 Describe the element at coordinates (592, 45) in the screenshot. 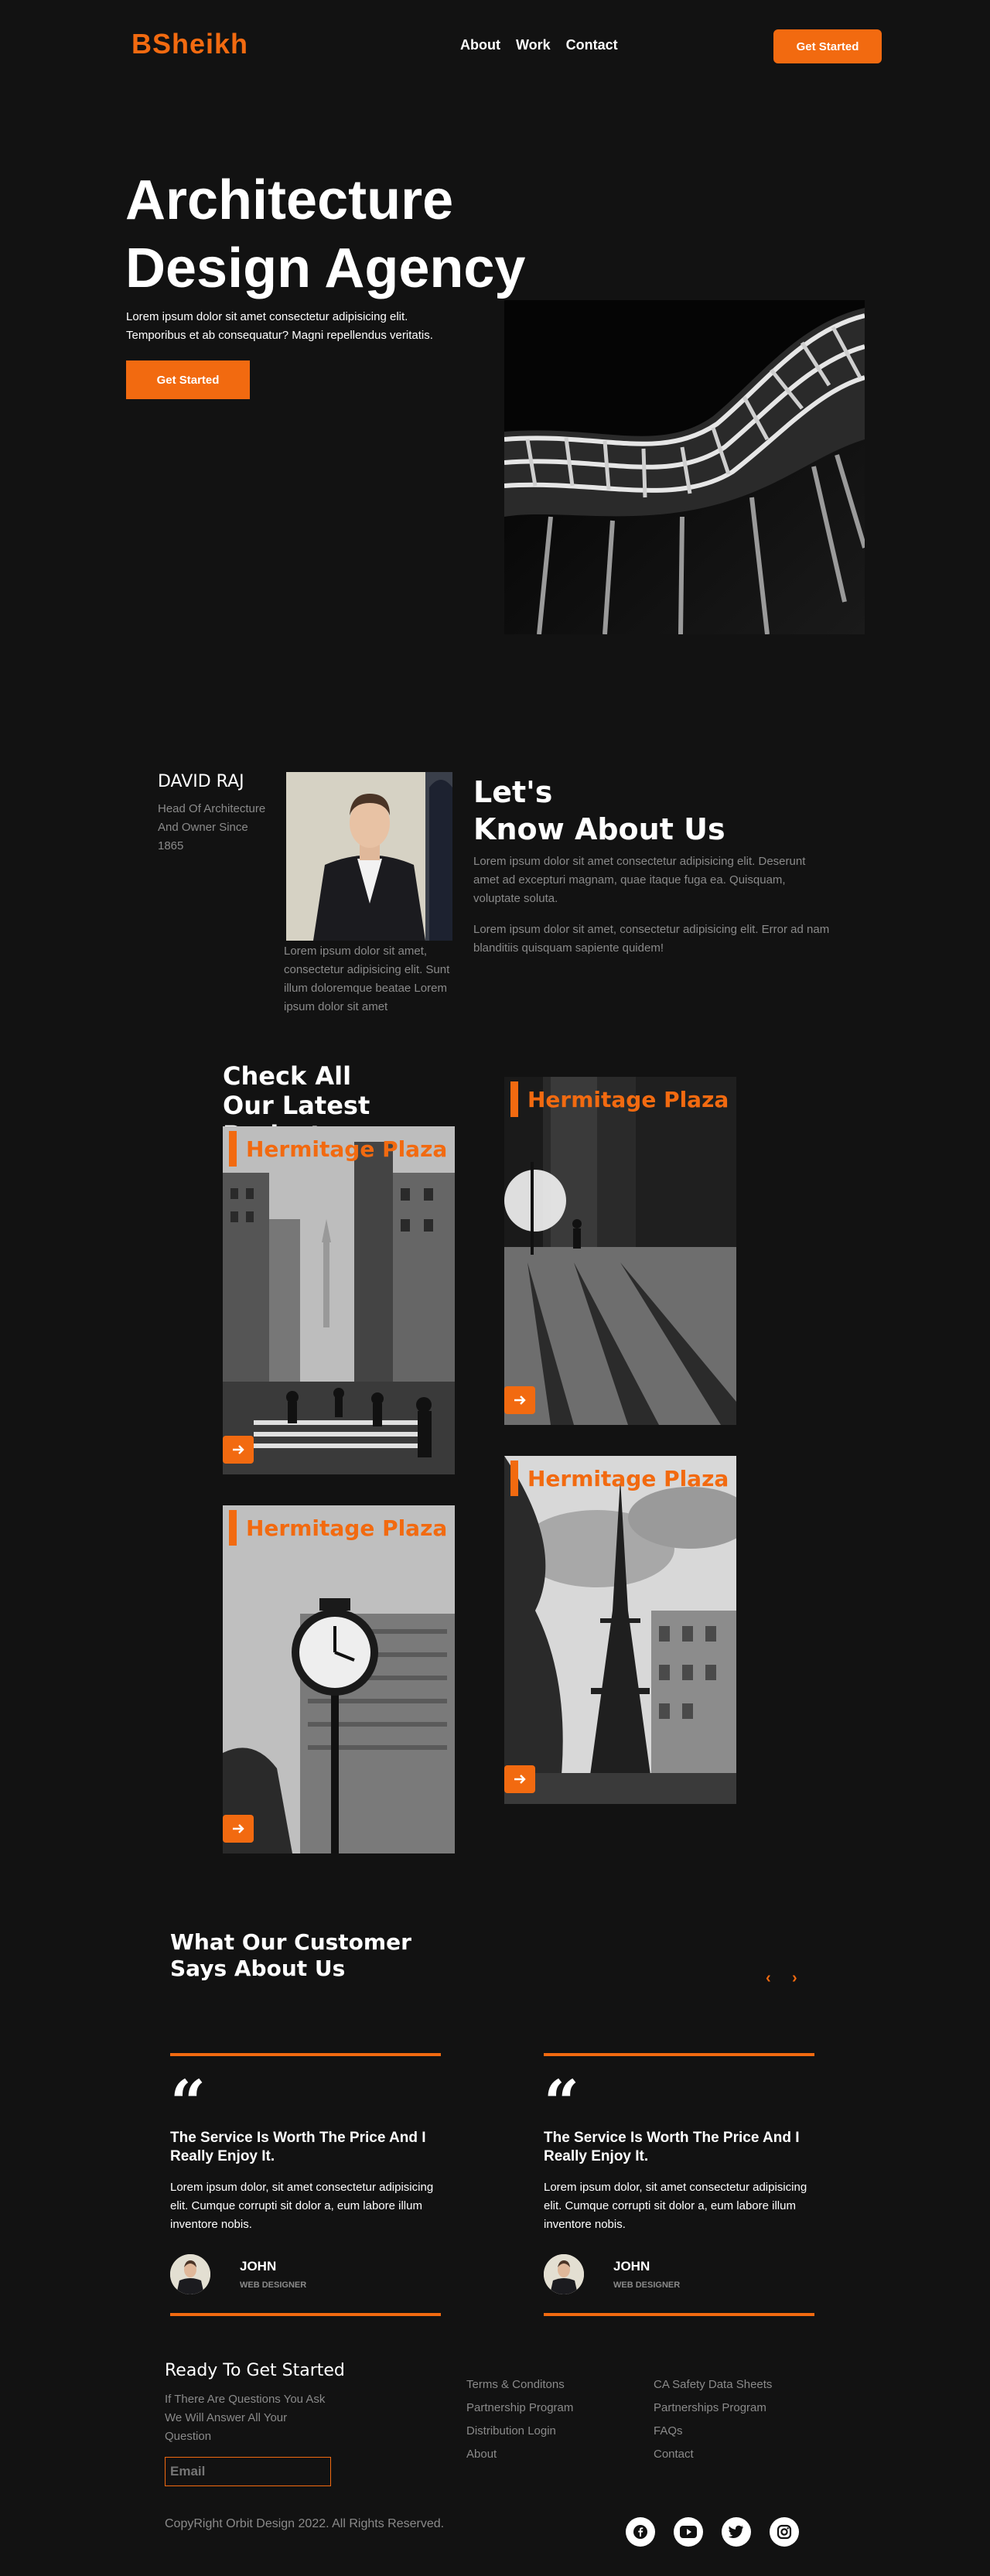

I see `nav-link-contact: Contact` at that location.